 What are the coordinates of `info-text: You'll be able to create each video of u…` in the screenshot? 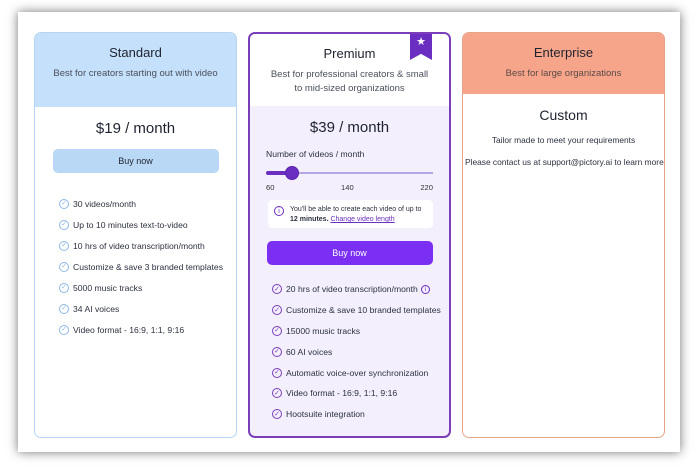 It's located at (358, 215).